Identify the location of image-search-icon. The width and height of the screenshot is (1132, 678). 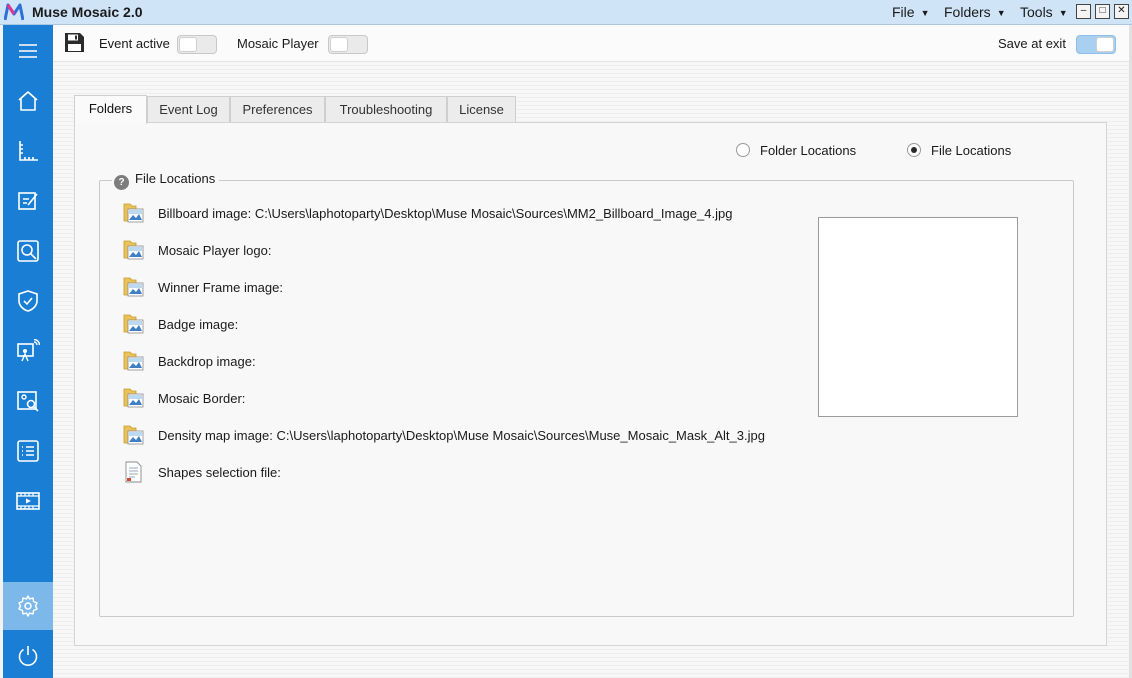
(28, 401).